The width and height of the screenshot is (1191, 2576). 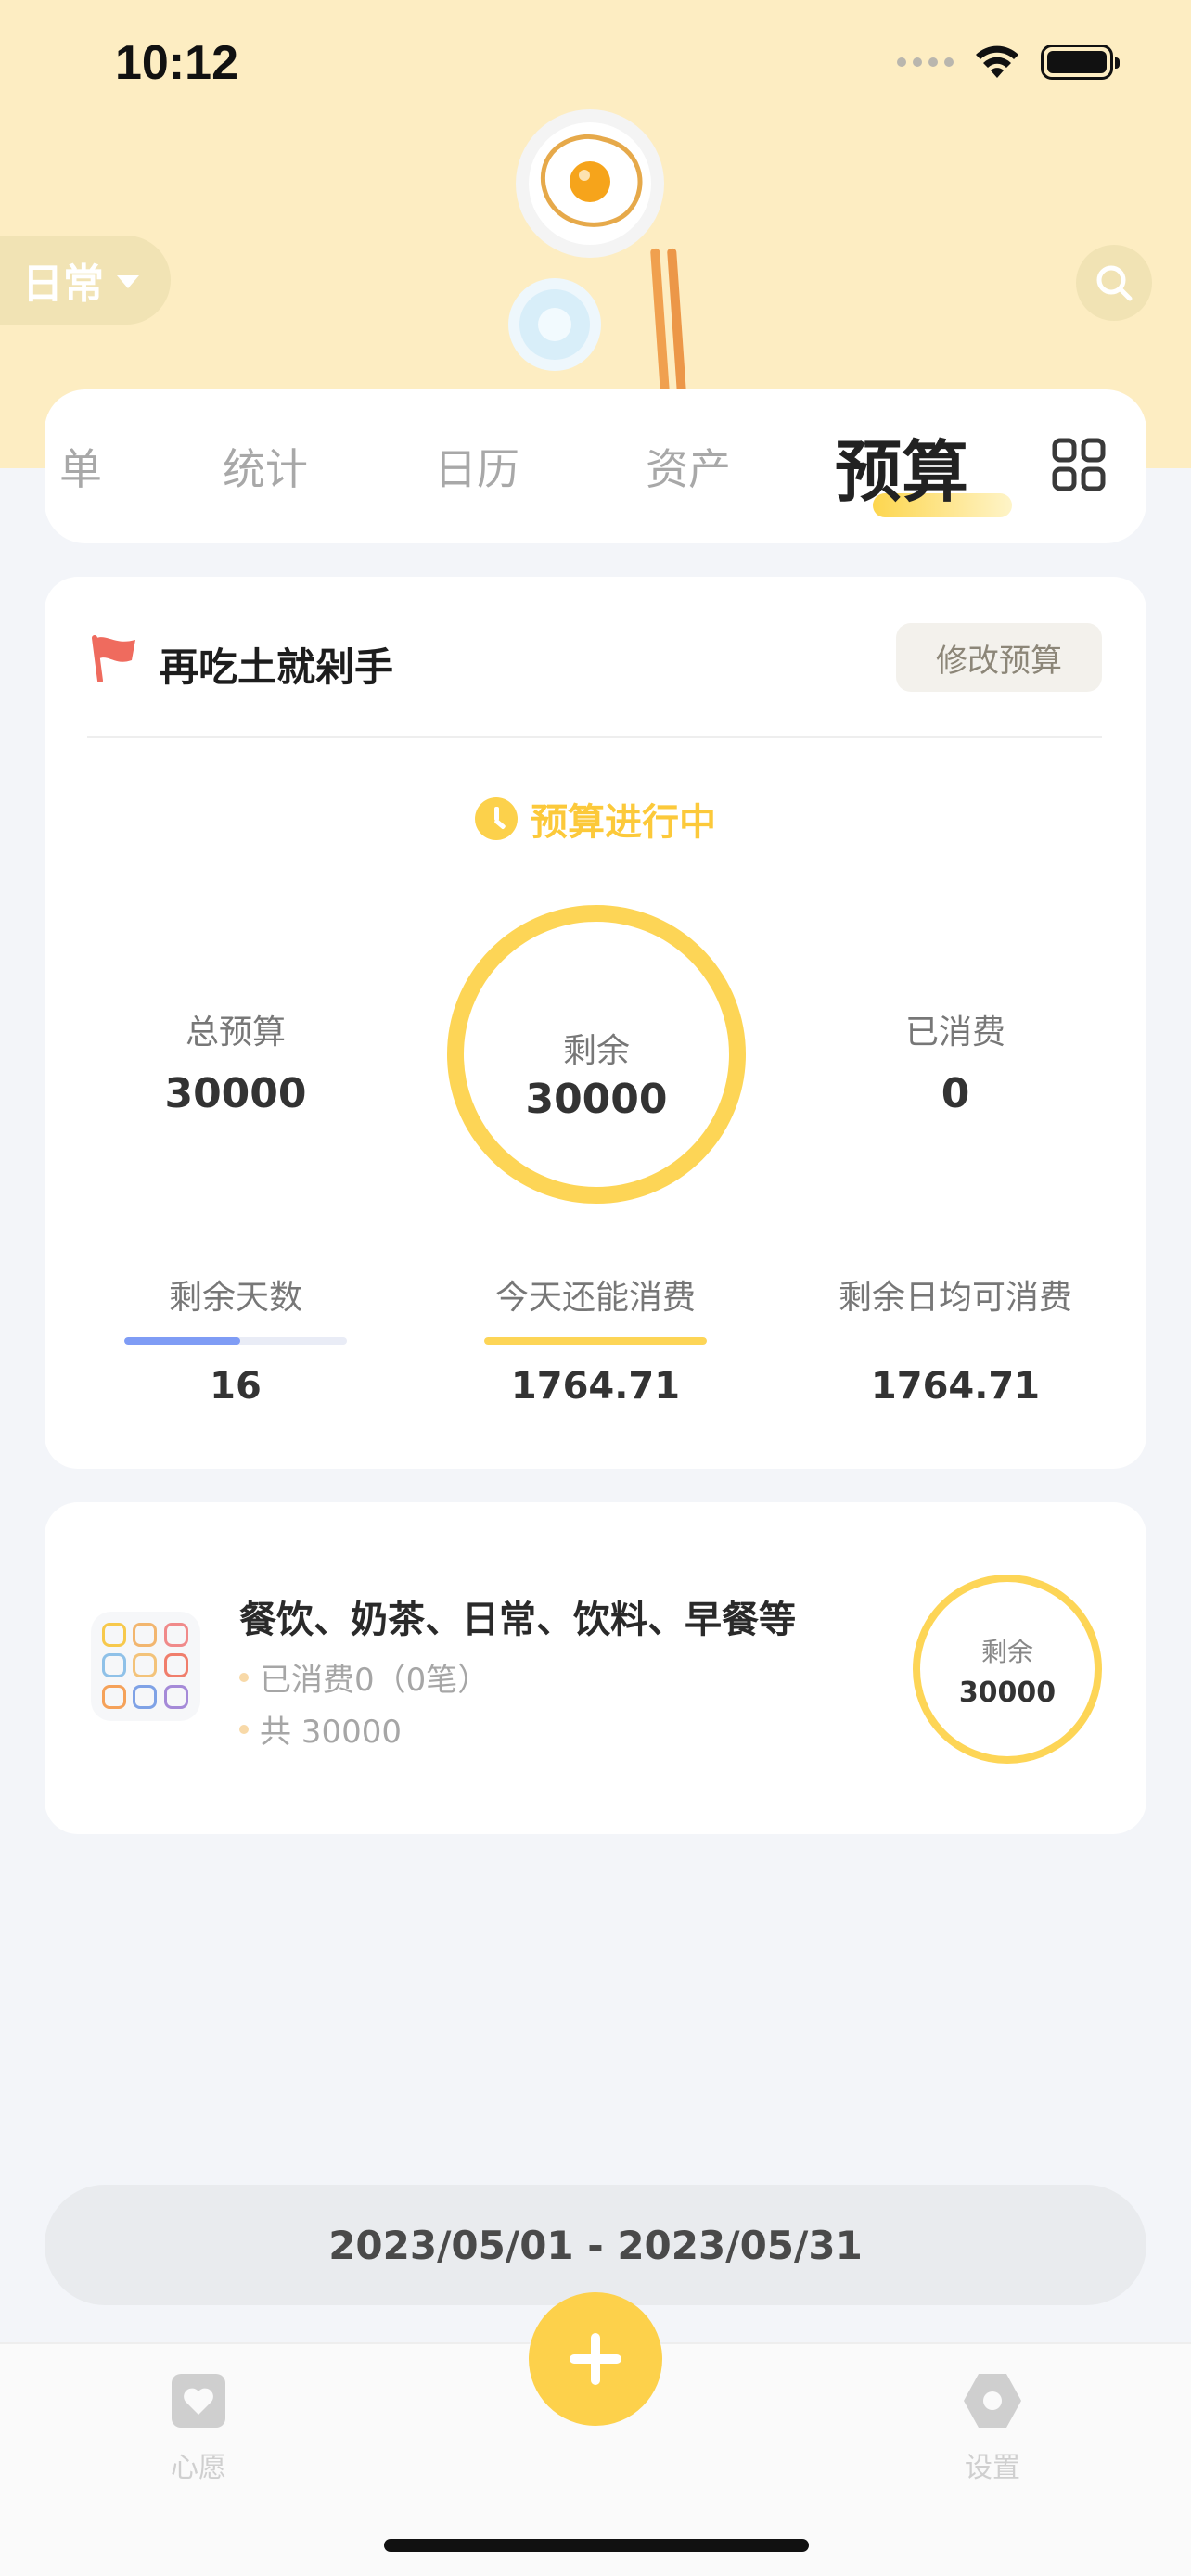 I want to click on daily-average: 剩余日均可消费 1764.71, so click(x=955, y=1339).